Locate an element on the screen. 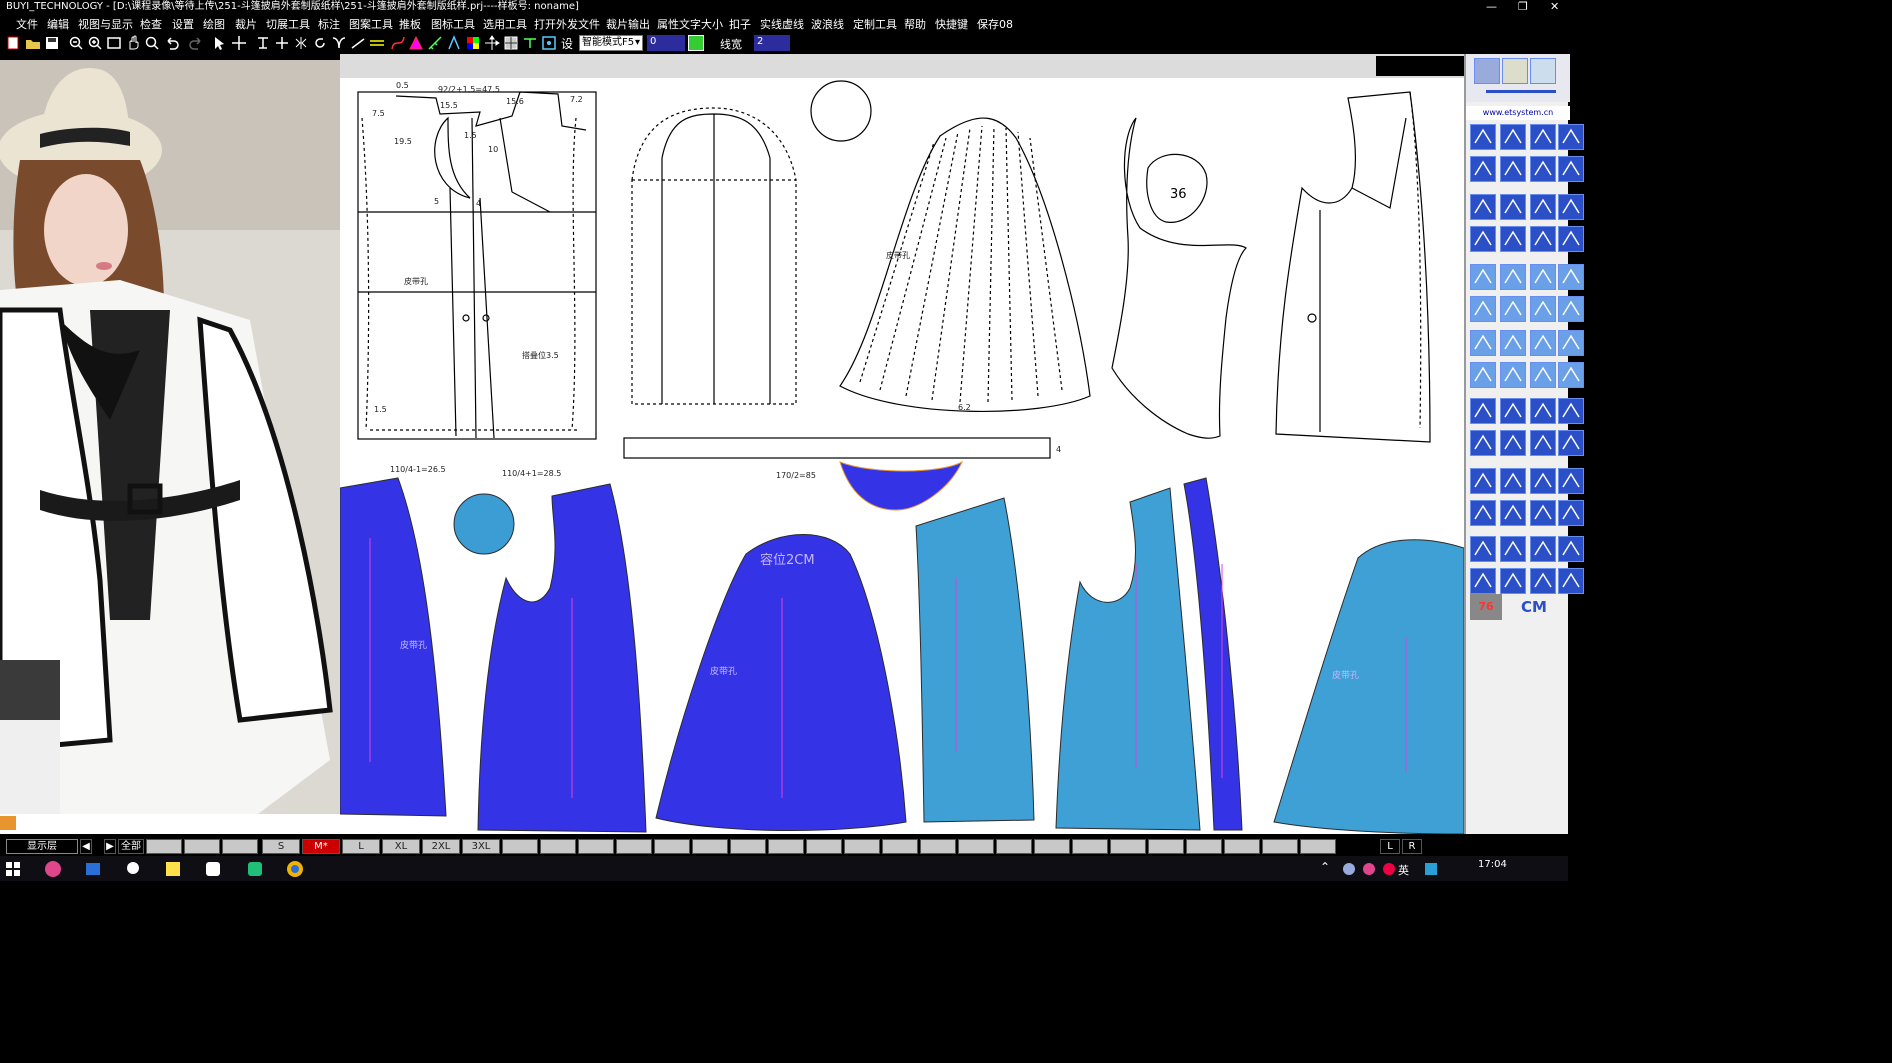  grid-snap-icon is located at coordinates (696, 43).